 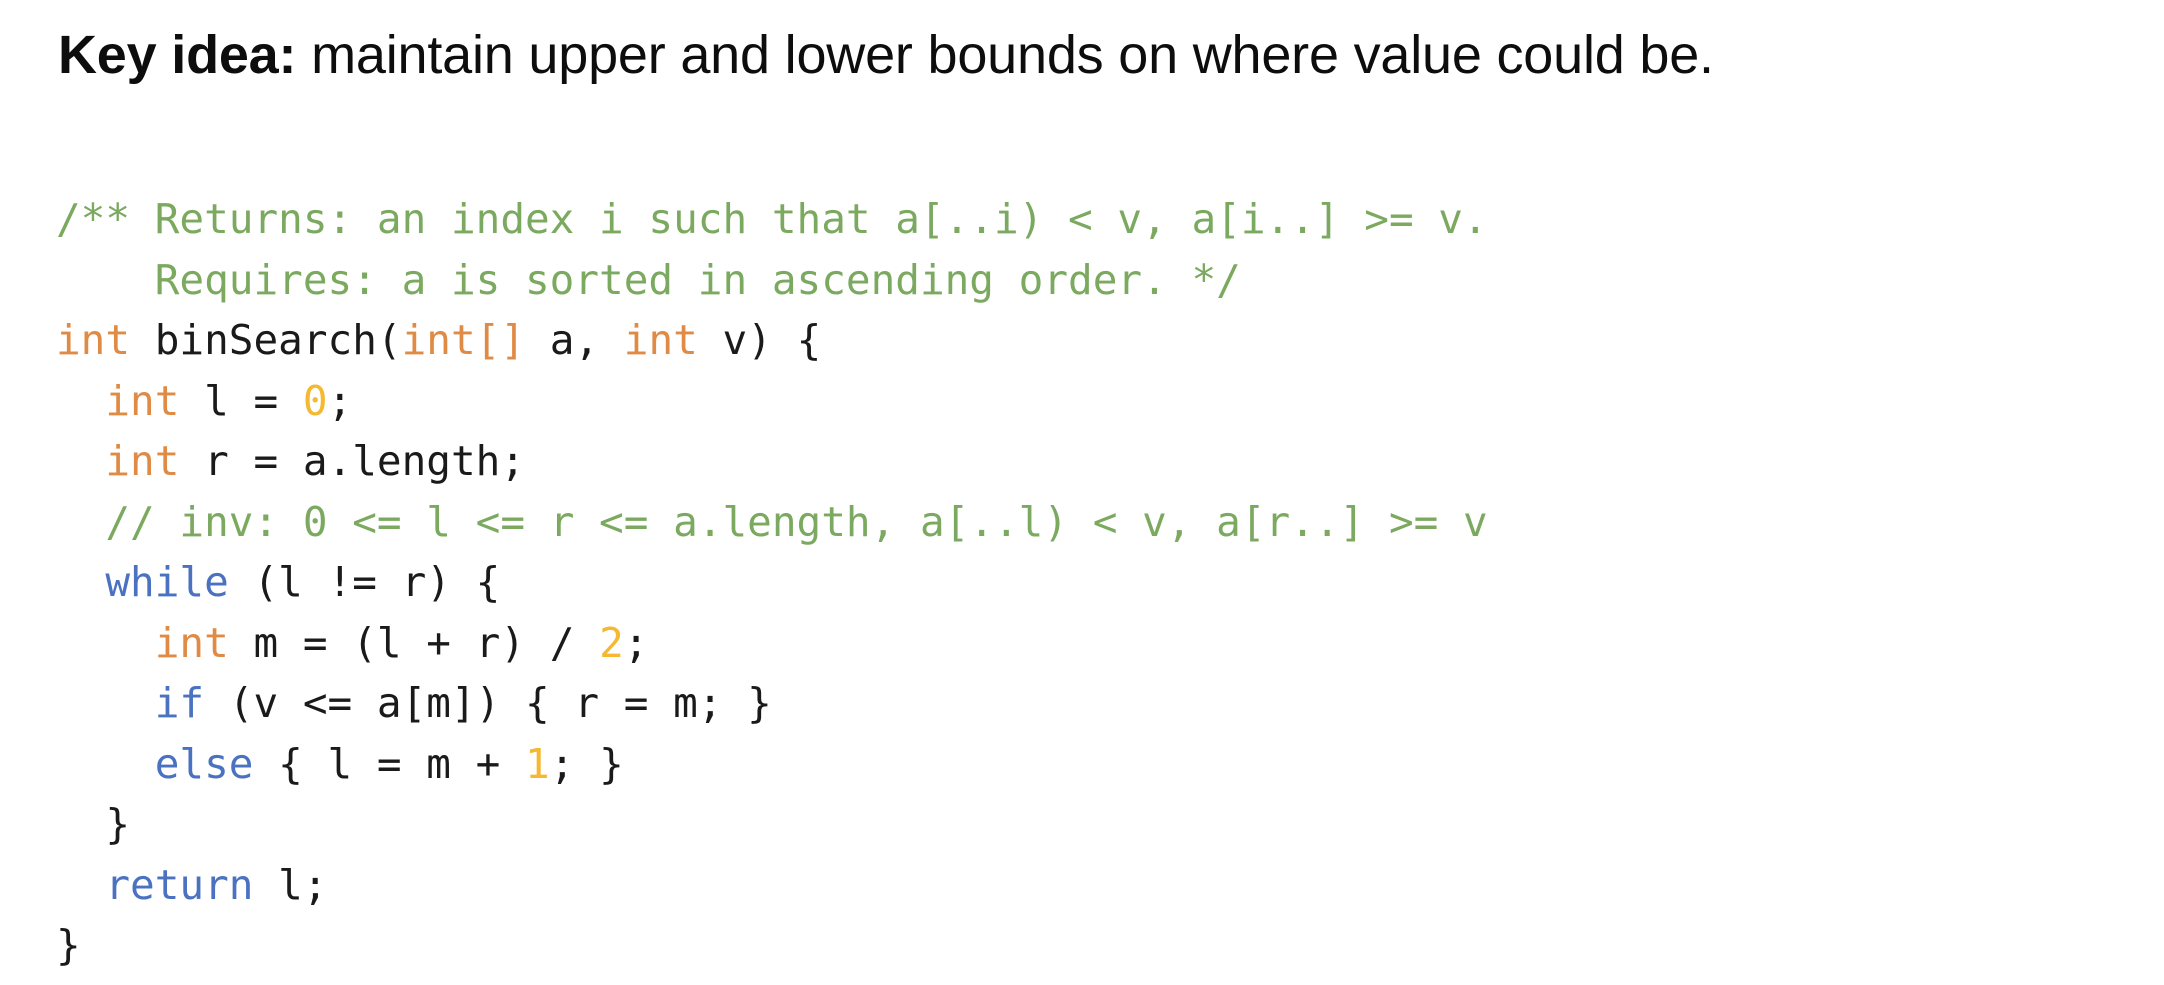 I want to click on code-line: int m = (l + r) / 2;, so click(x=772, y=643).